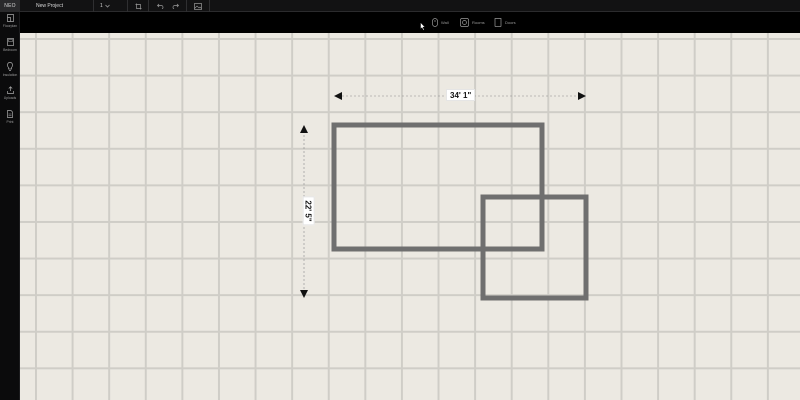 The width and height of the screenshot is (800, 400). I want to click on sidebar-item-uploads: Uploads, so click(10, 97).